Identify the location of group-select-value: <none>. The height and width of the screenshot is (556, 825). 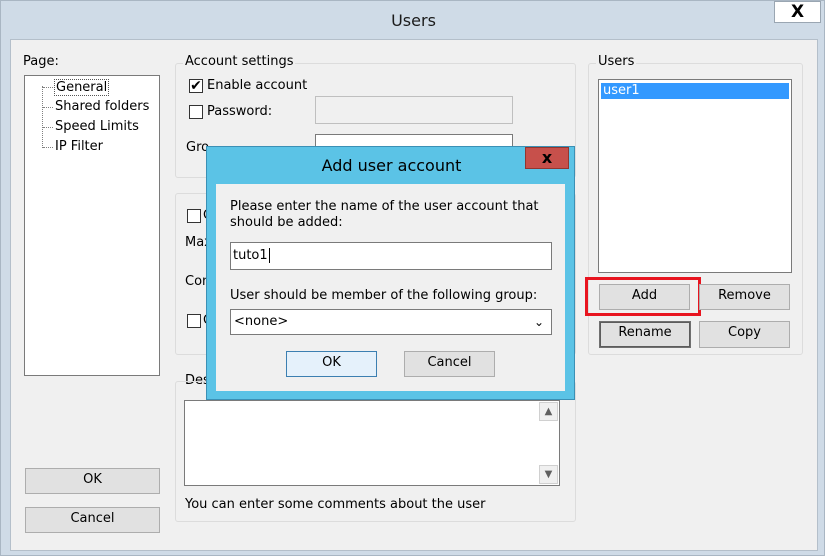
(261, 321).